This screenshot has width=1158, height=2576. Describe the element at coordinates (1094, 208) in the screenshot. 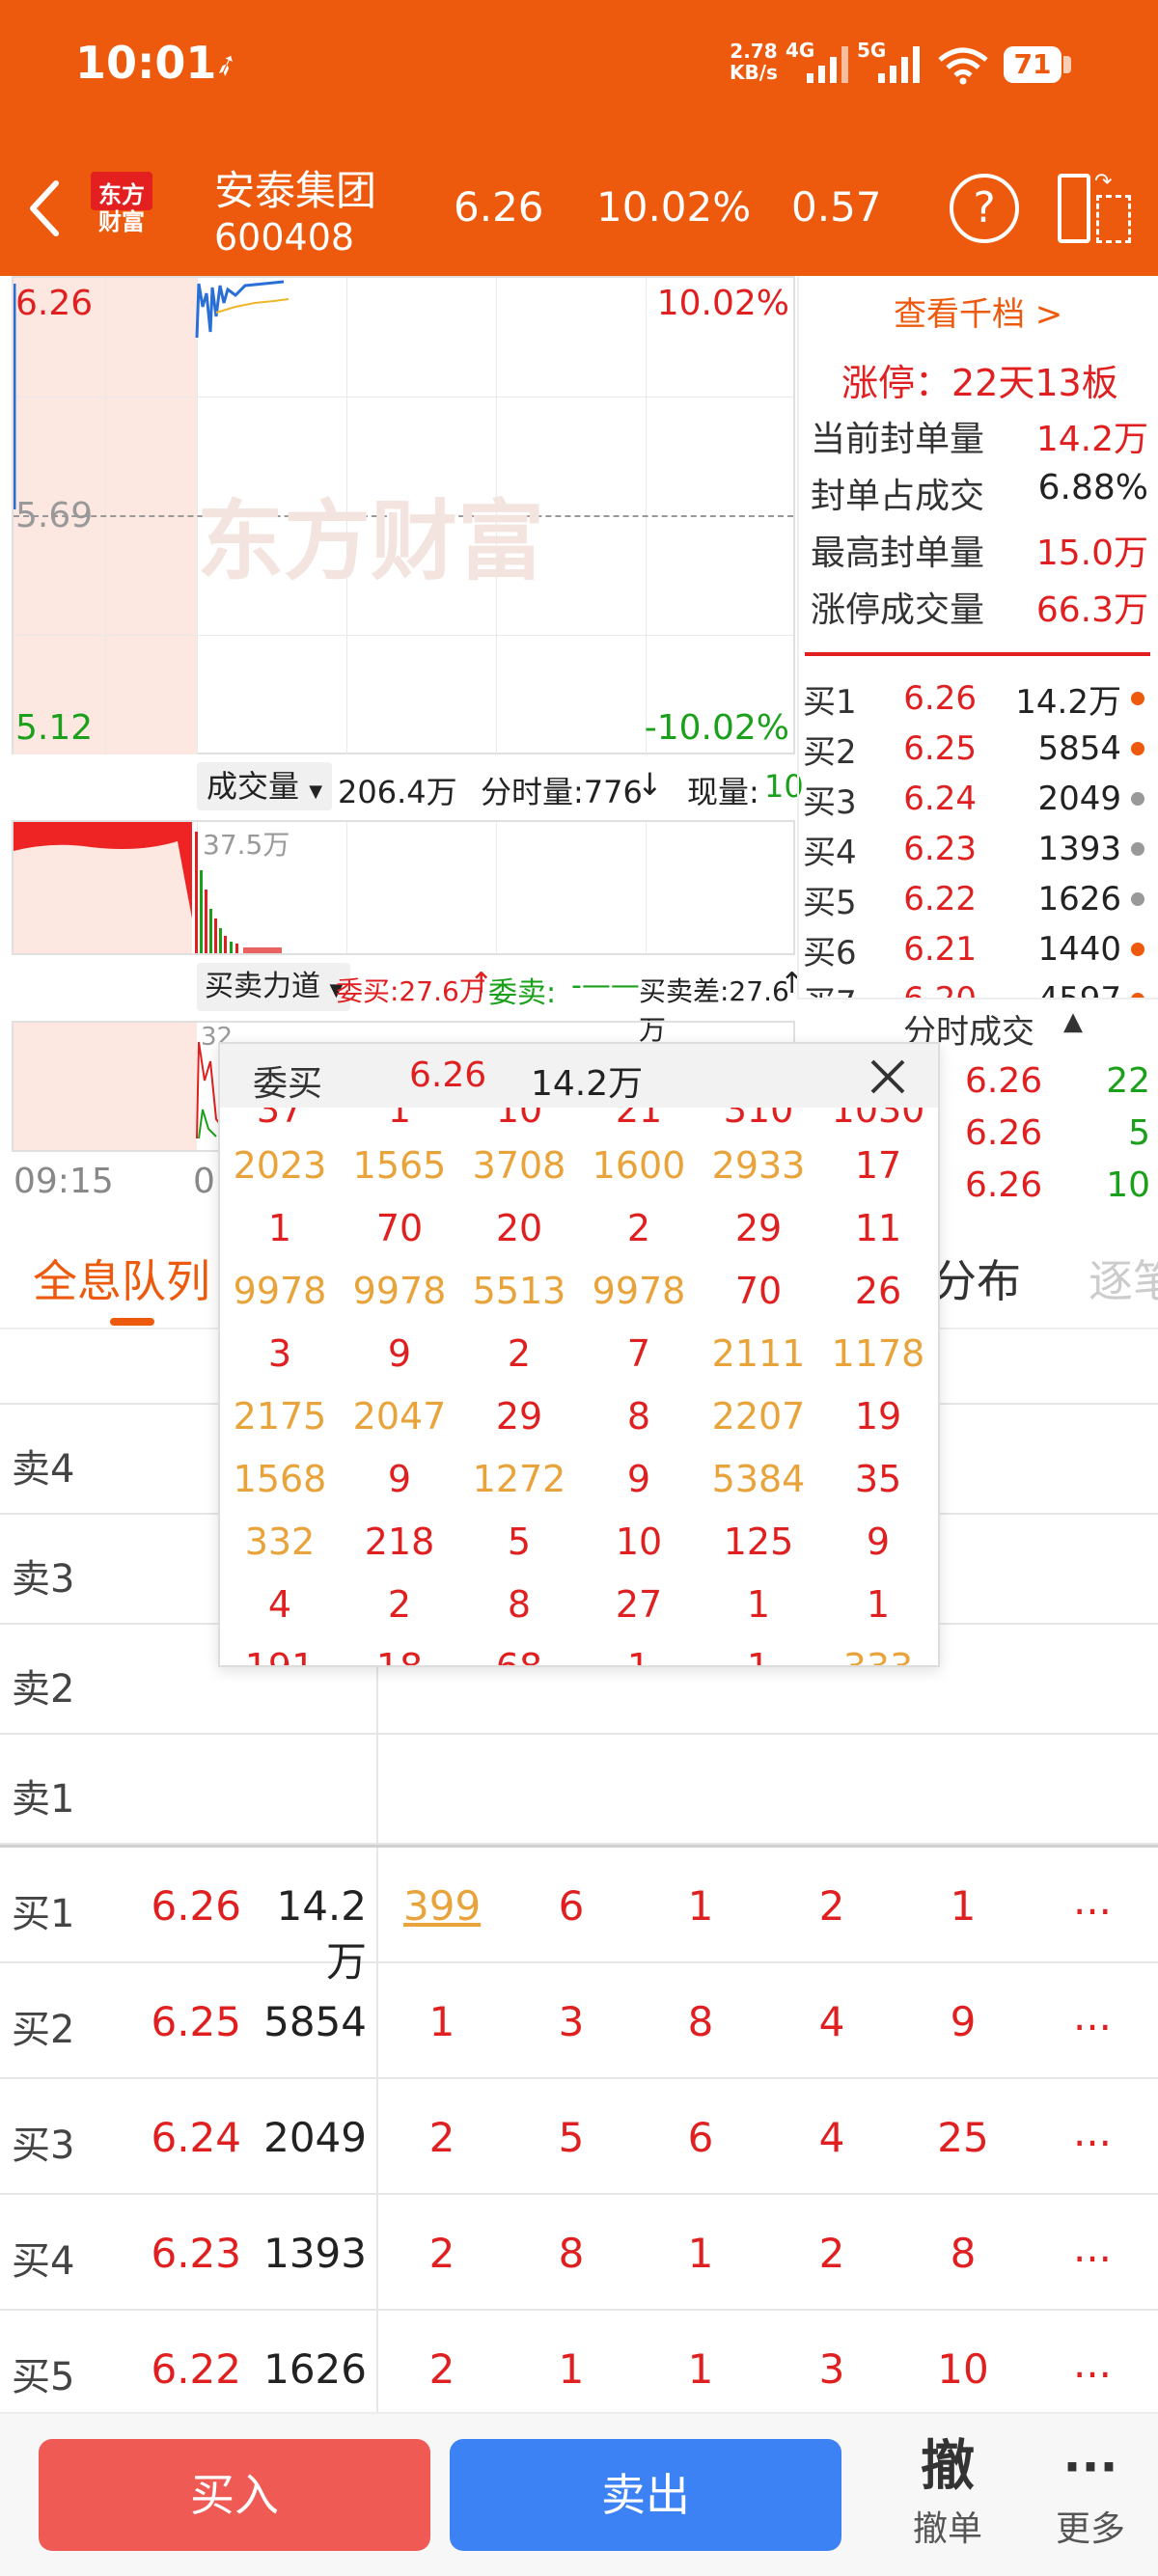

I see `landscape-icon: ↷` at that location.